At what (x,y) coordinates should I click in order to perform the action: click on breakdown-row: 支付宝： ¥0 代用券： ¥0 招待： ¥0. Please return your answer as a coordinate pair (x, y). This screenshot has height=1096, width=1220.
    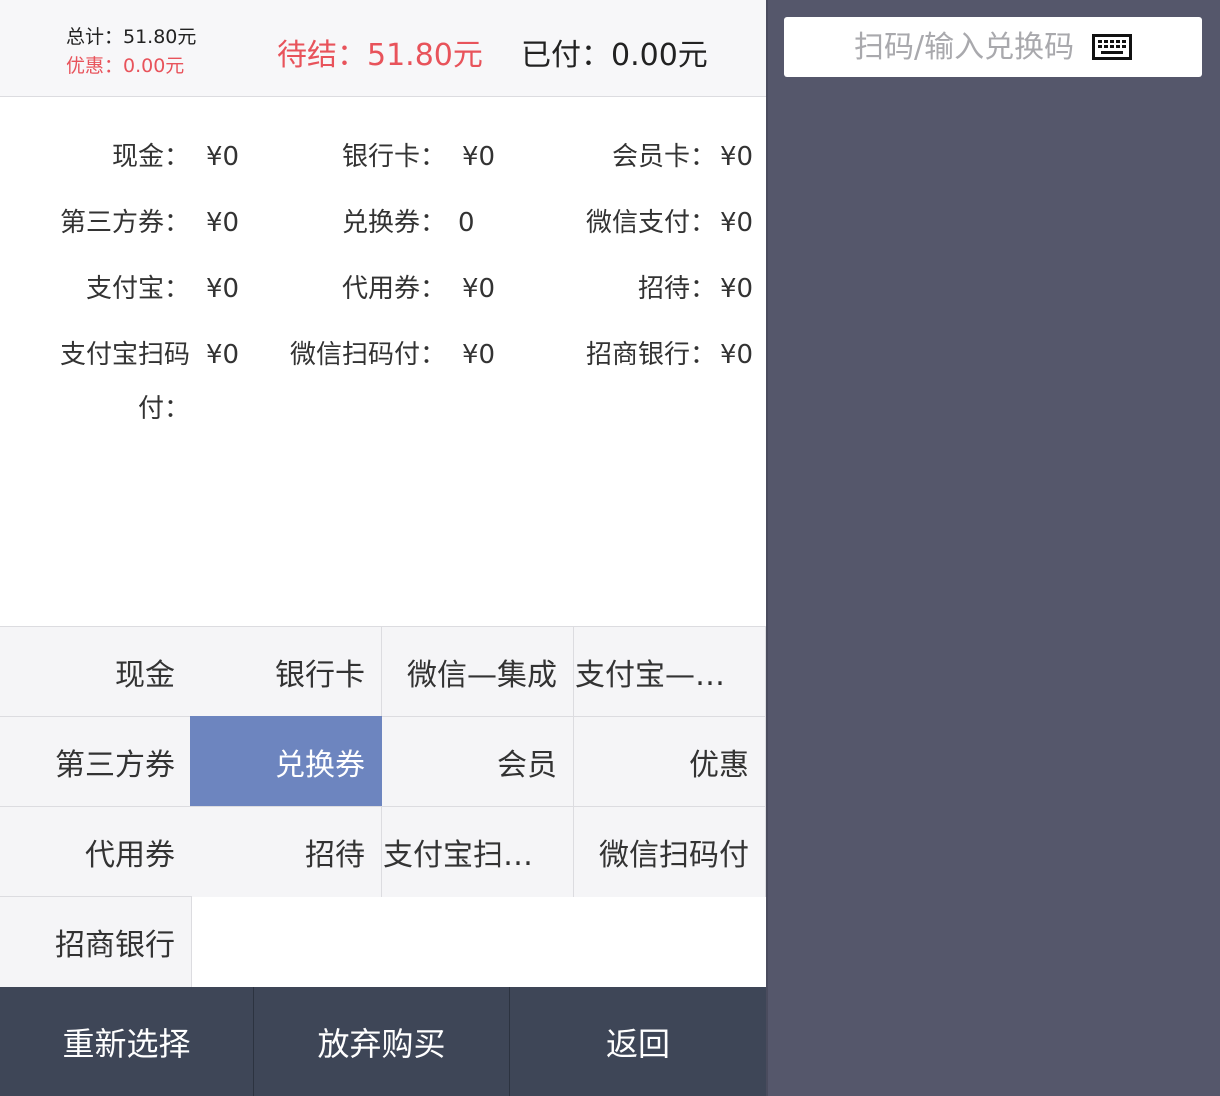
    Looking at the image, I should click on (383, 283).